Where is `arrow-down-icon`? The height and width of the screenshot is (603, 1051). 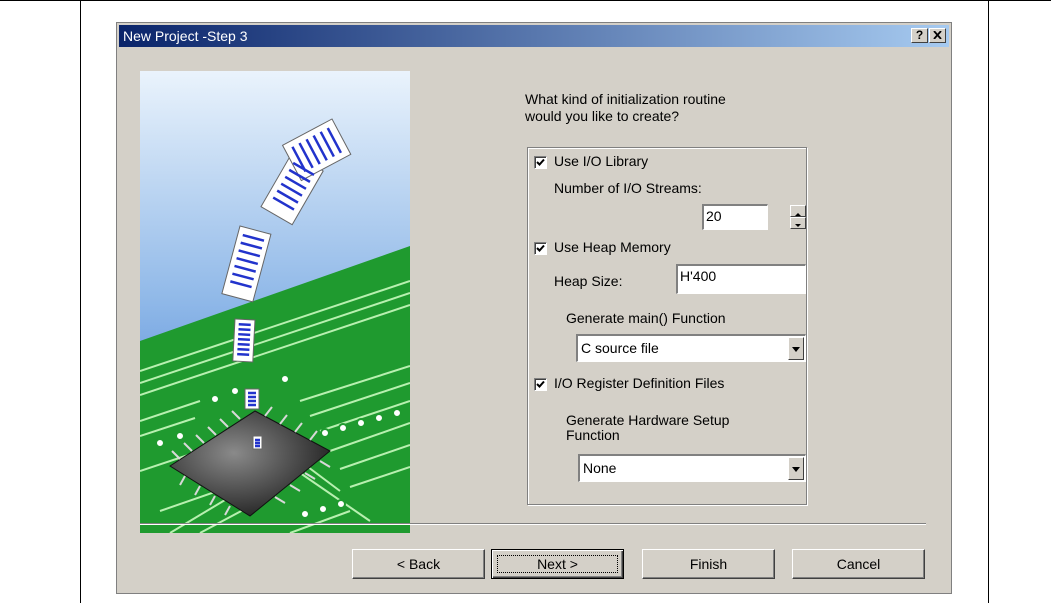
arrow-down-icon is located at coordinates (798, 225).